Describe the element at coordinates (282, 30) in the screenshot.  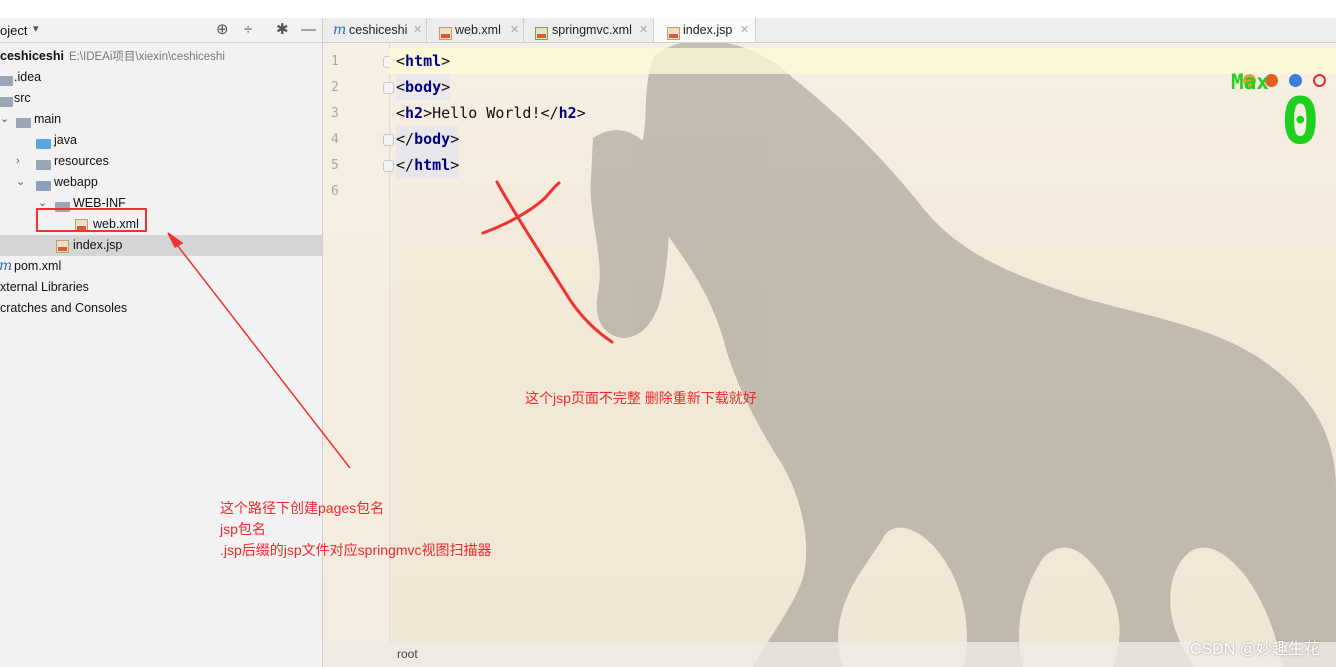
I see `gear-icon: ✱` at that location.